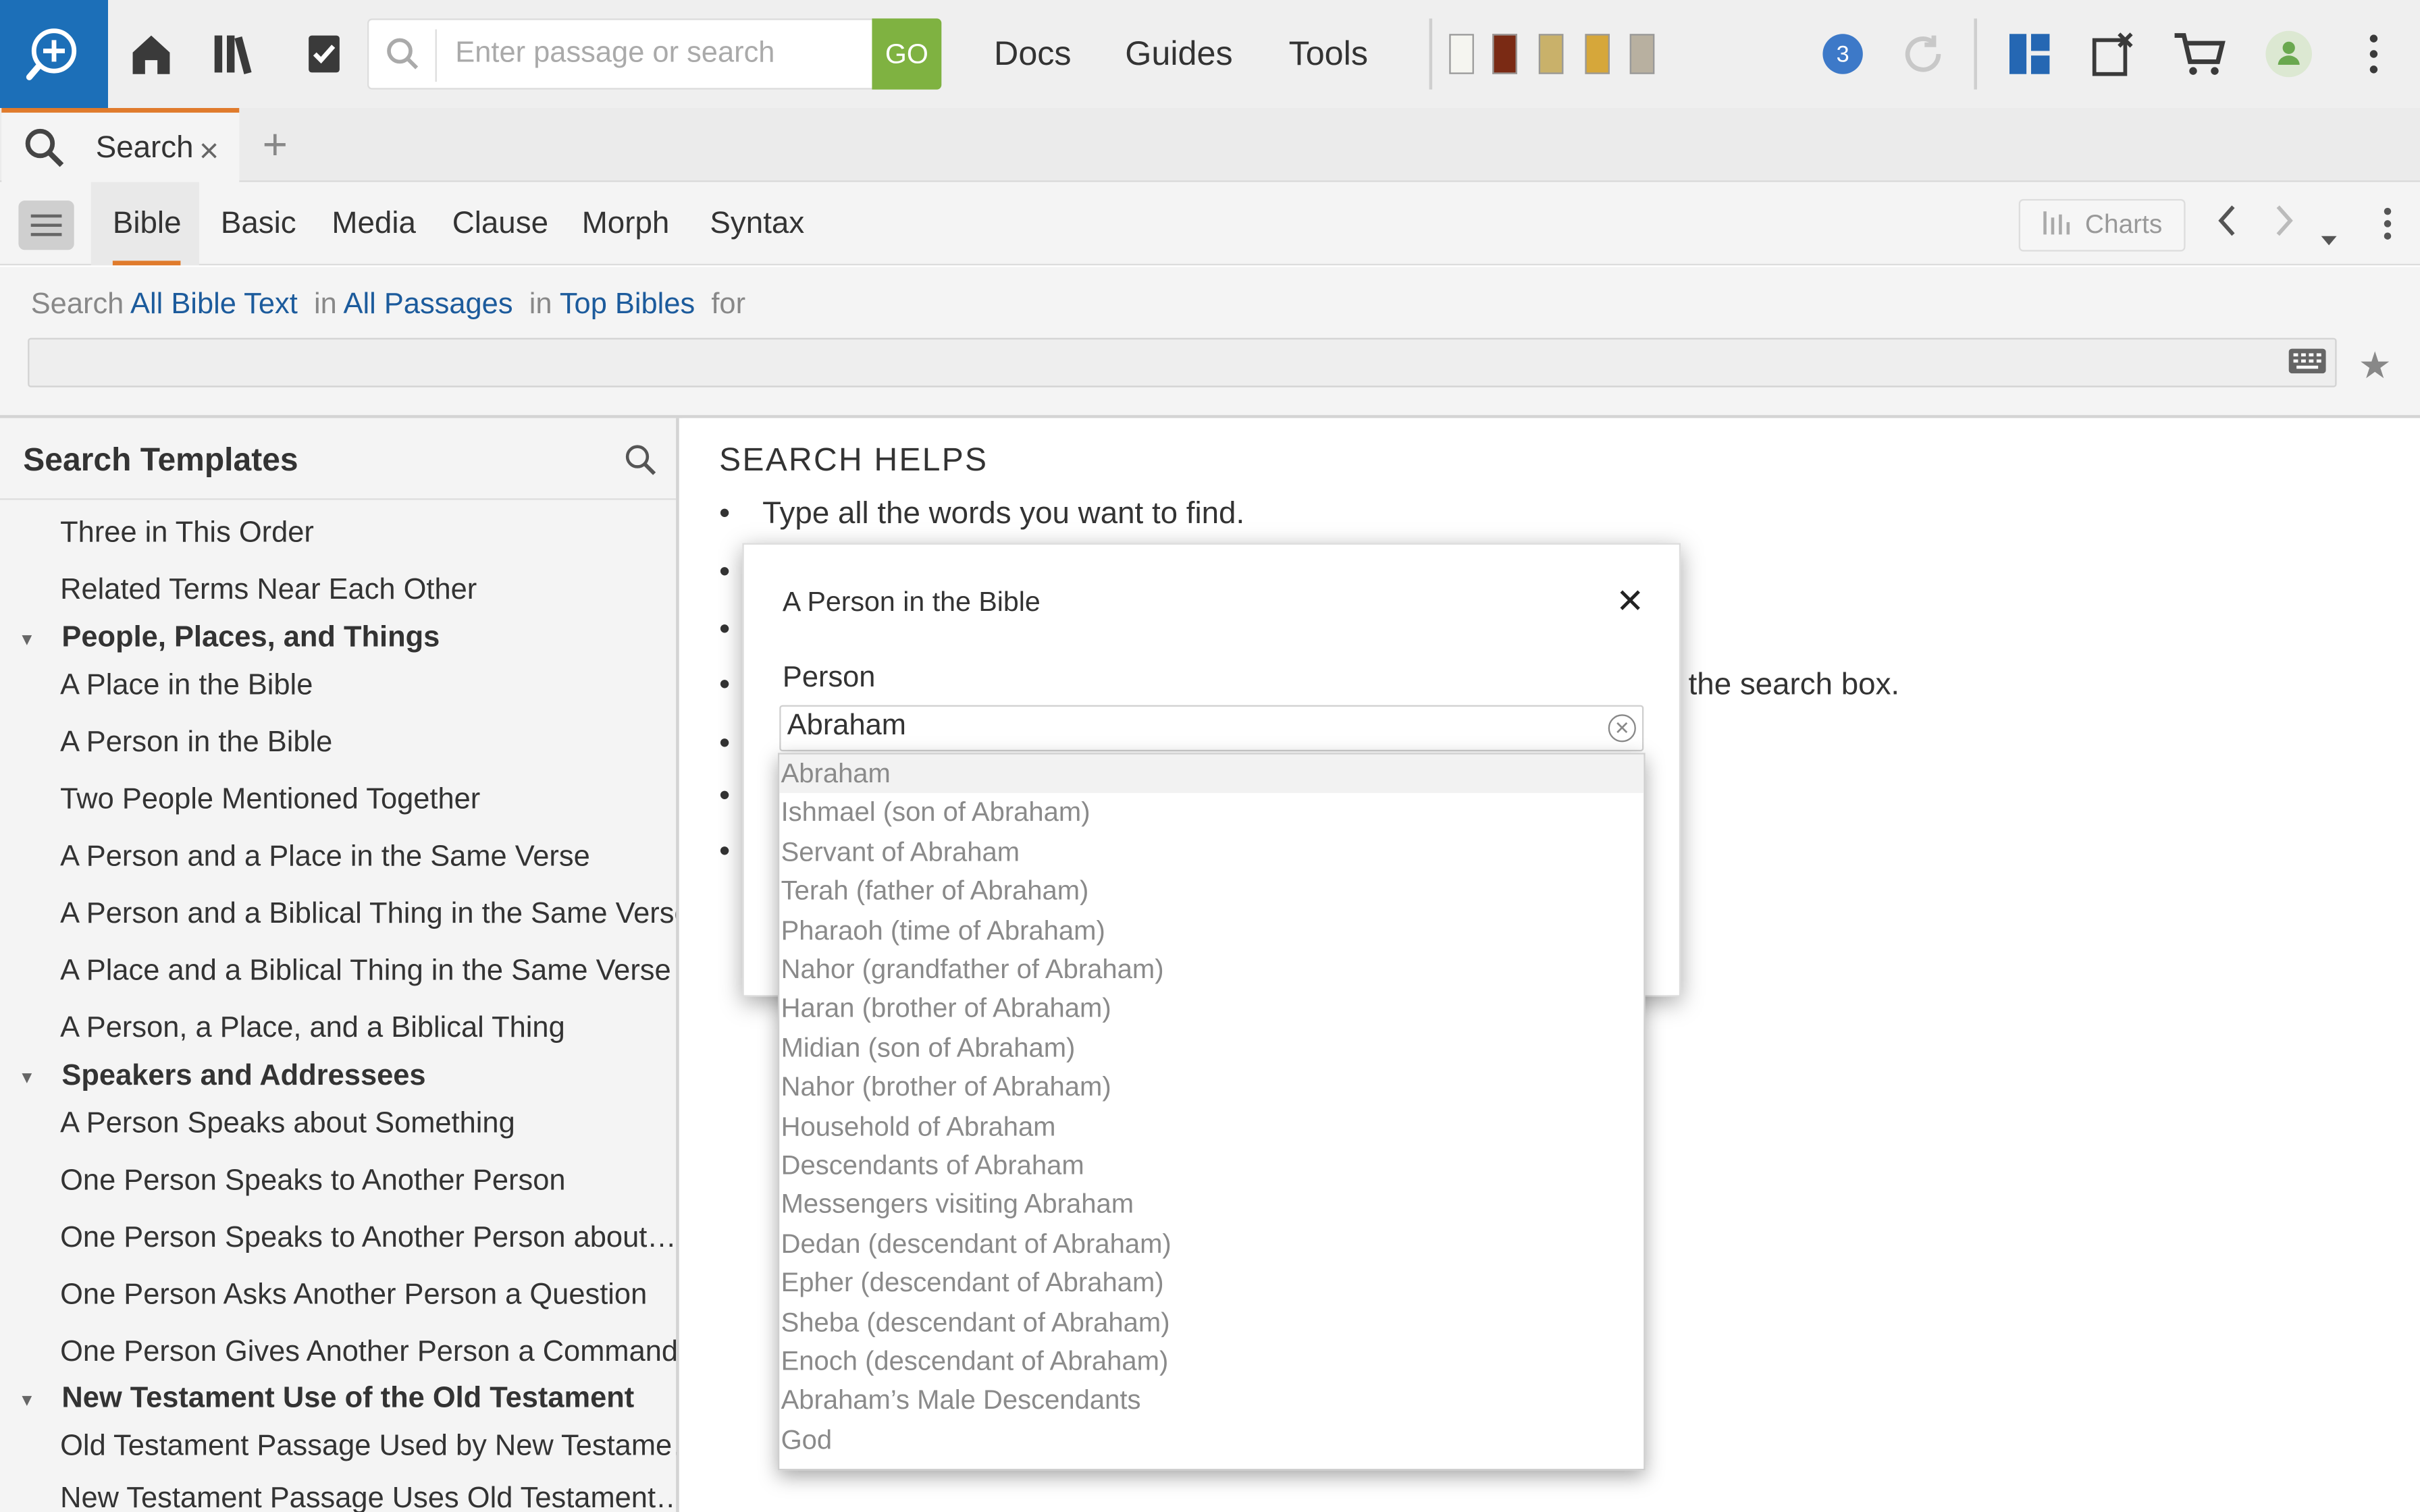 Image resolution: width=2420 pixels, height=1512 pixels. What do you see at coordinates (1211, 1362) in the screenshot?
I see `person-option: Enoch (descendant of Abraham)` at bounding box center [1211, 1362].